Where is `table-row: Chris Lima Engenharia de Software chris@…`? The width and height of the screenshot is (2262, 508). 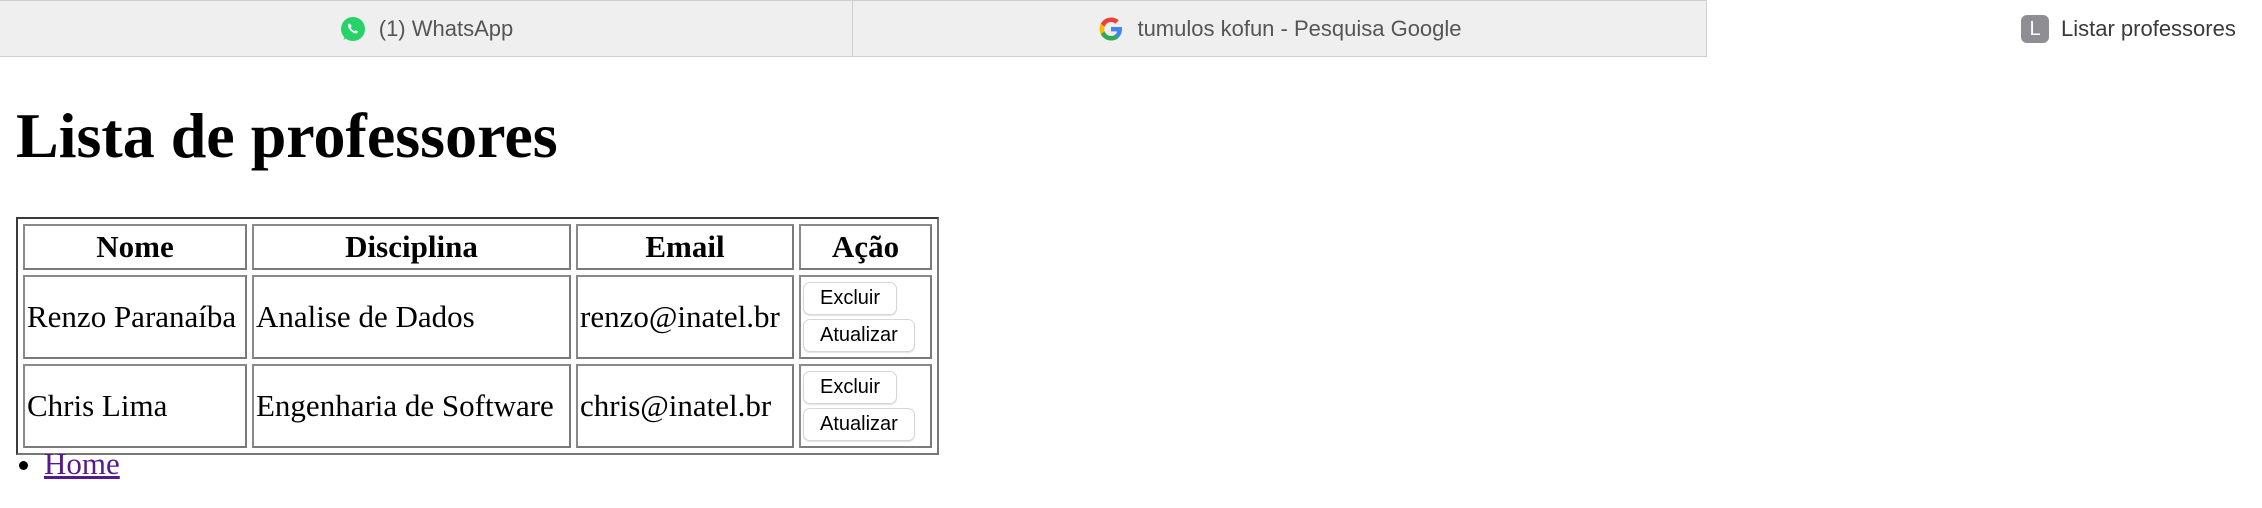 table-row: Chris Lima Engenharia de Software chris@… is located at coordinates (477, 406).